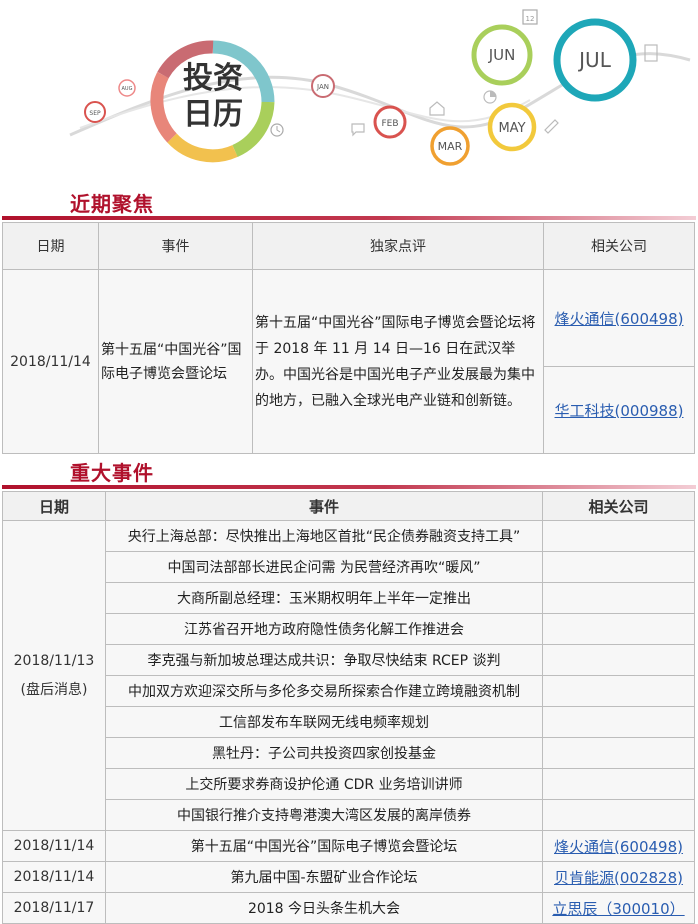 This screenshot has width=698, height=924. I want to click on svg-text: AUG, so click(127, 89).